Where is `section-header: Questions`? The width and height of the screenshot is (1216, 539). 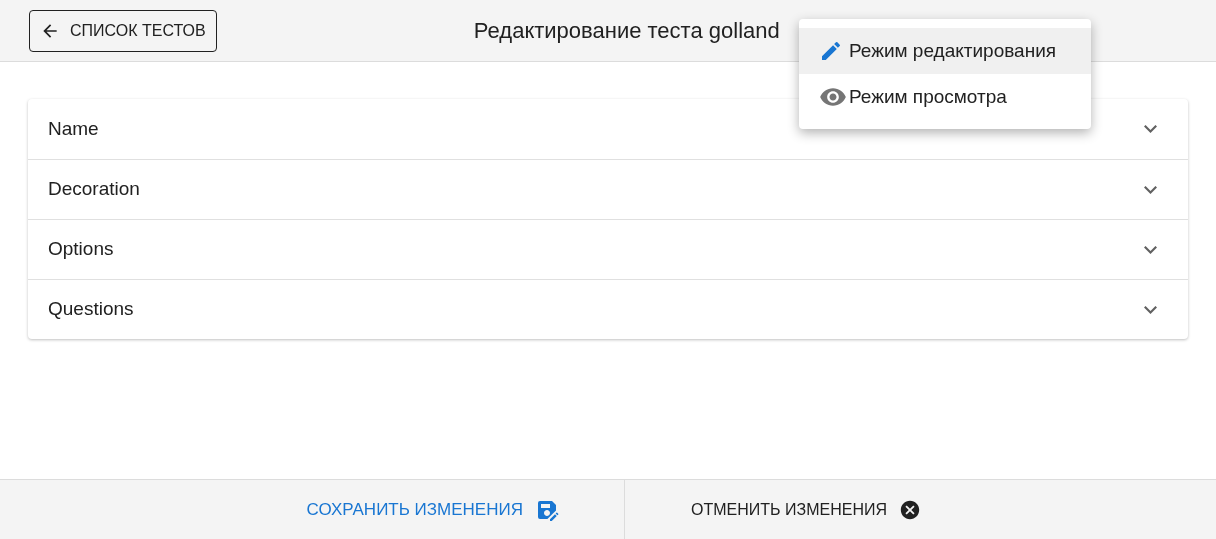 section-header: Questions is located at coordinates (91, 309).